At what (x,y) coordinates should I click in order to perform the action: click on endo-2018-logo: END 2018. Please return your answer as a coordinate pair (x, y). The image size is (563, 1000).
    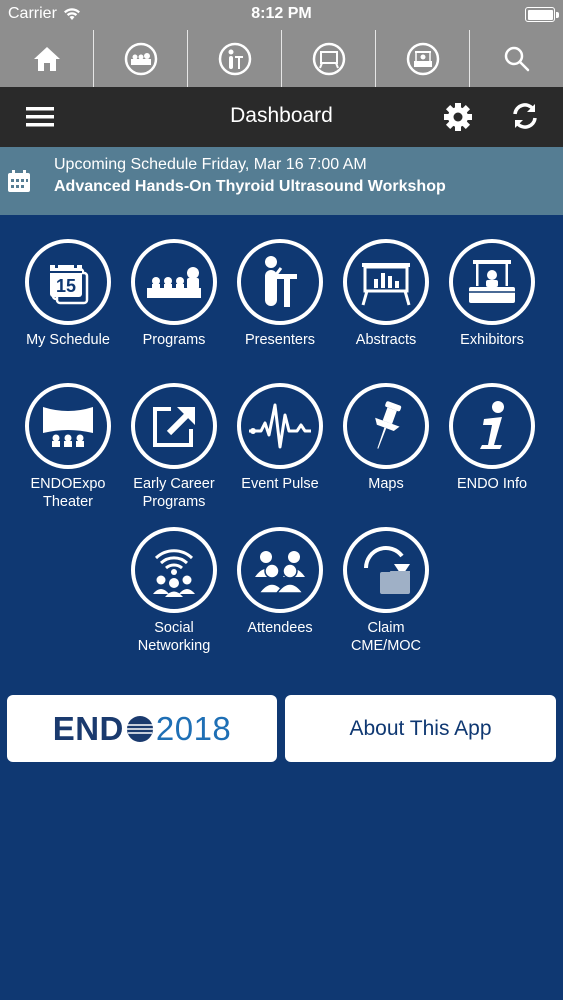
    Looking at the image, I should click on (142, 729).